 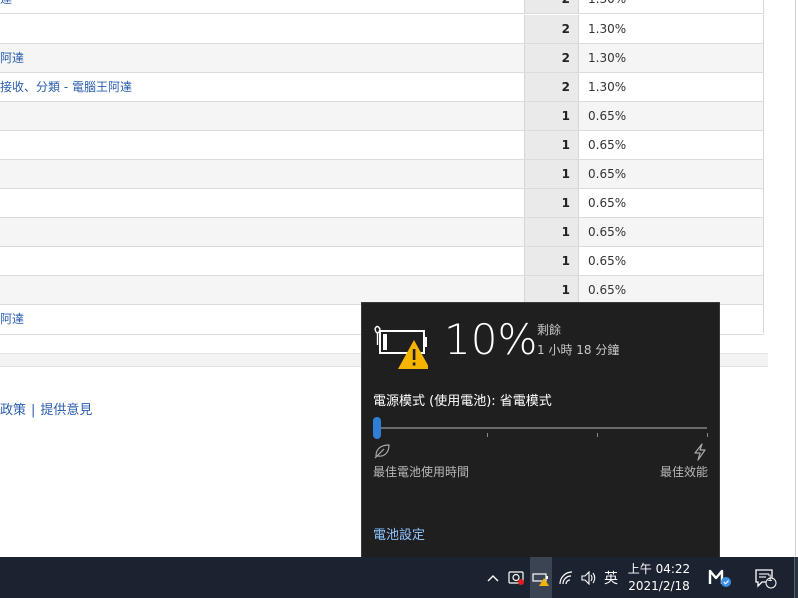 I want to click on input-method-button: 英, so click(x=611, y=577).